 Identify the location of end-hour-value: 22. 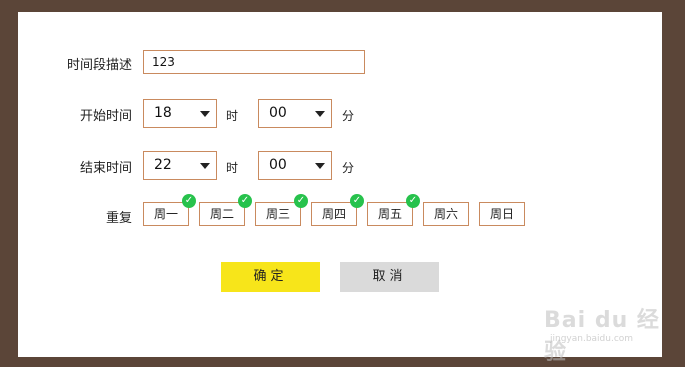
(163, 165).